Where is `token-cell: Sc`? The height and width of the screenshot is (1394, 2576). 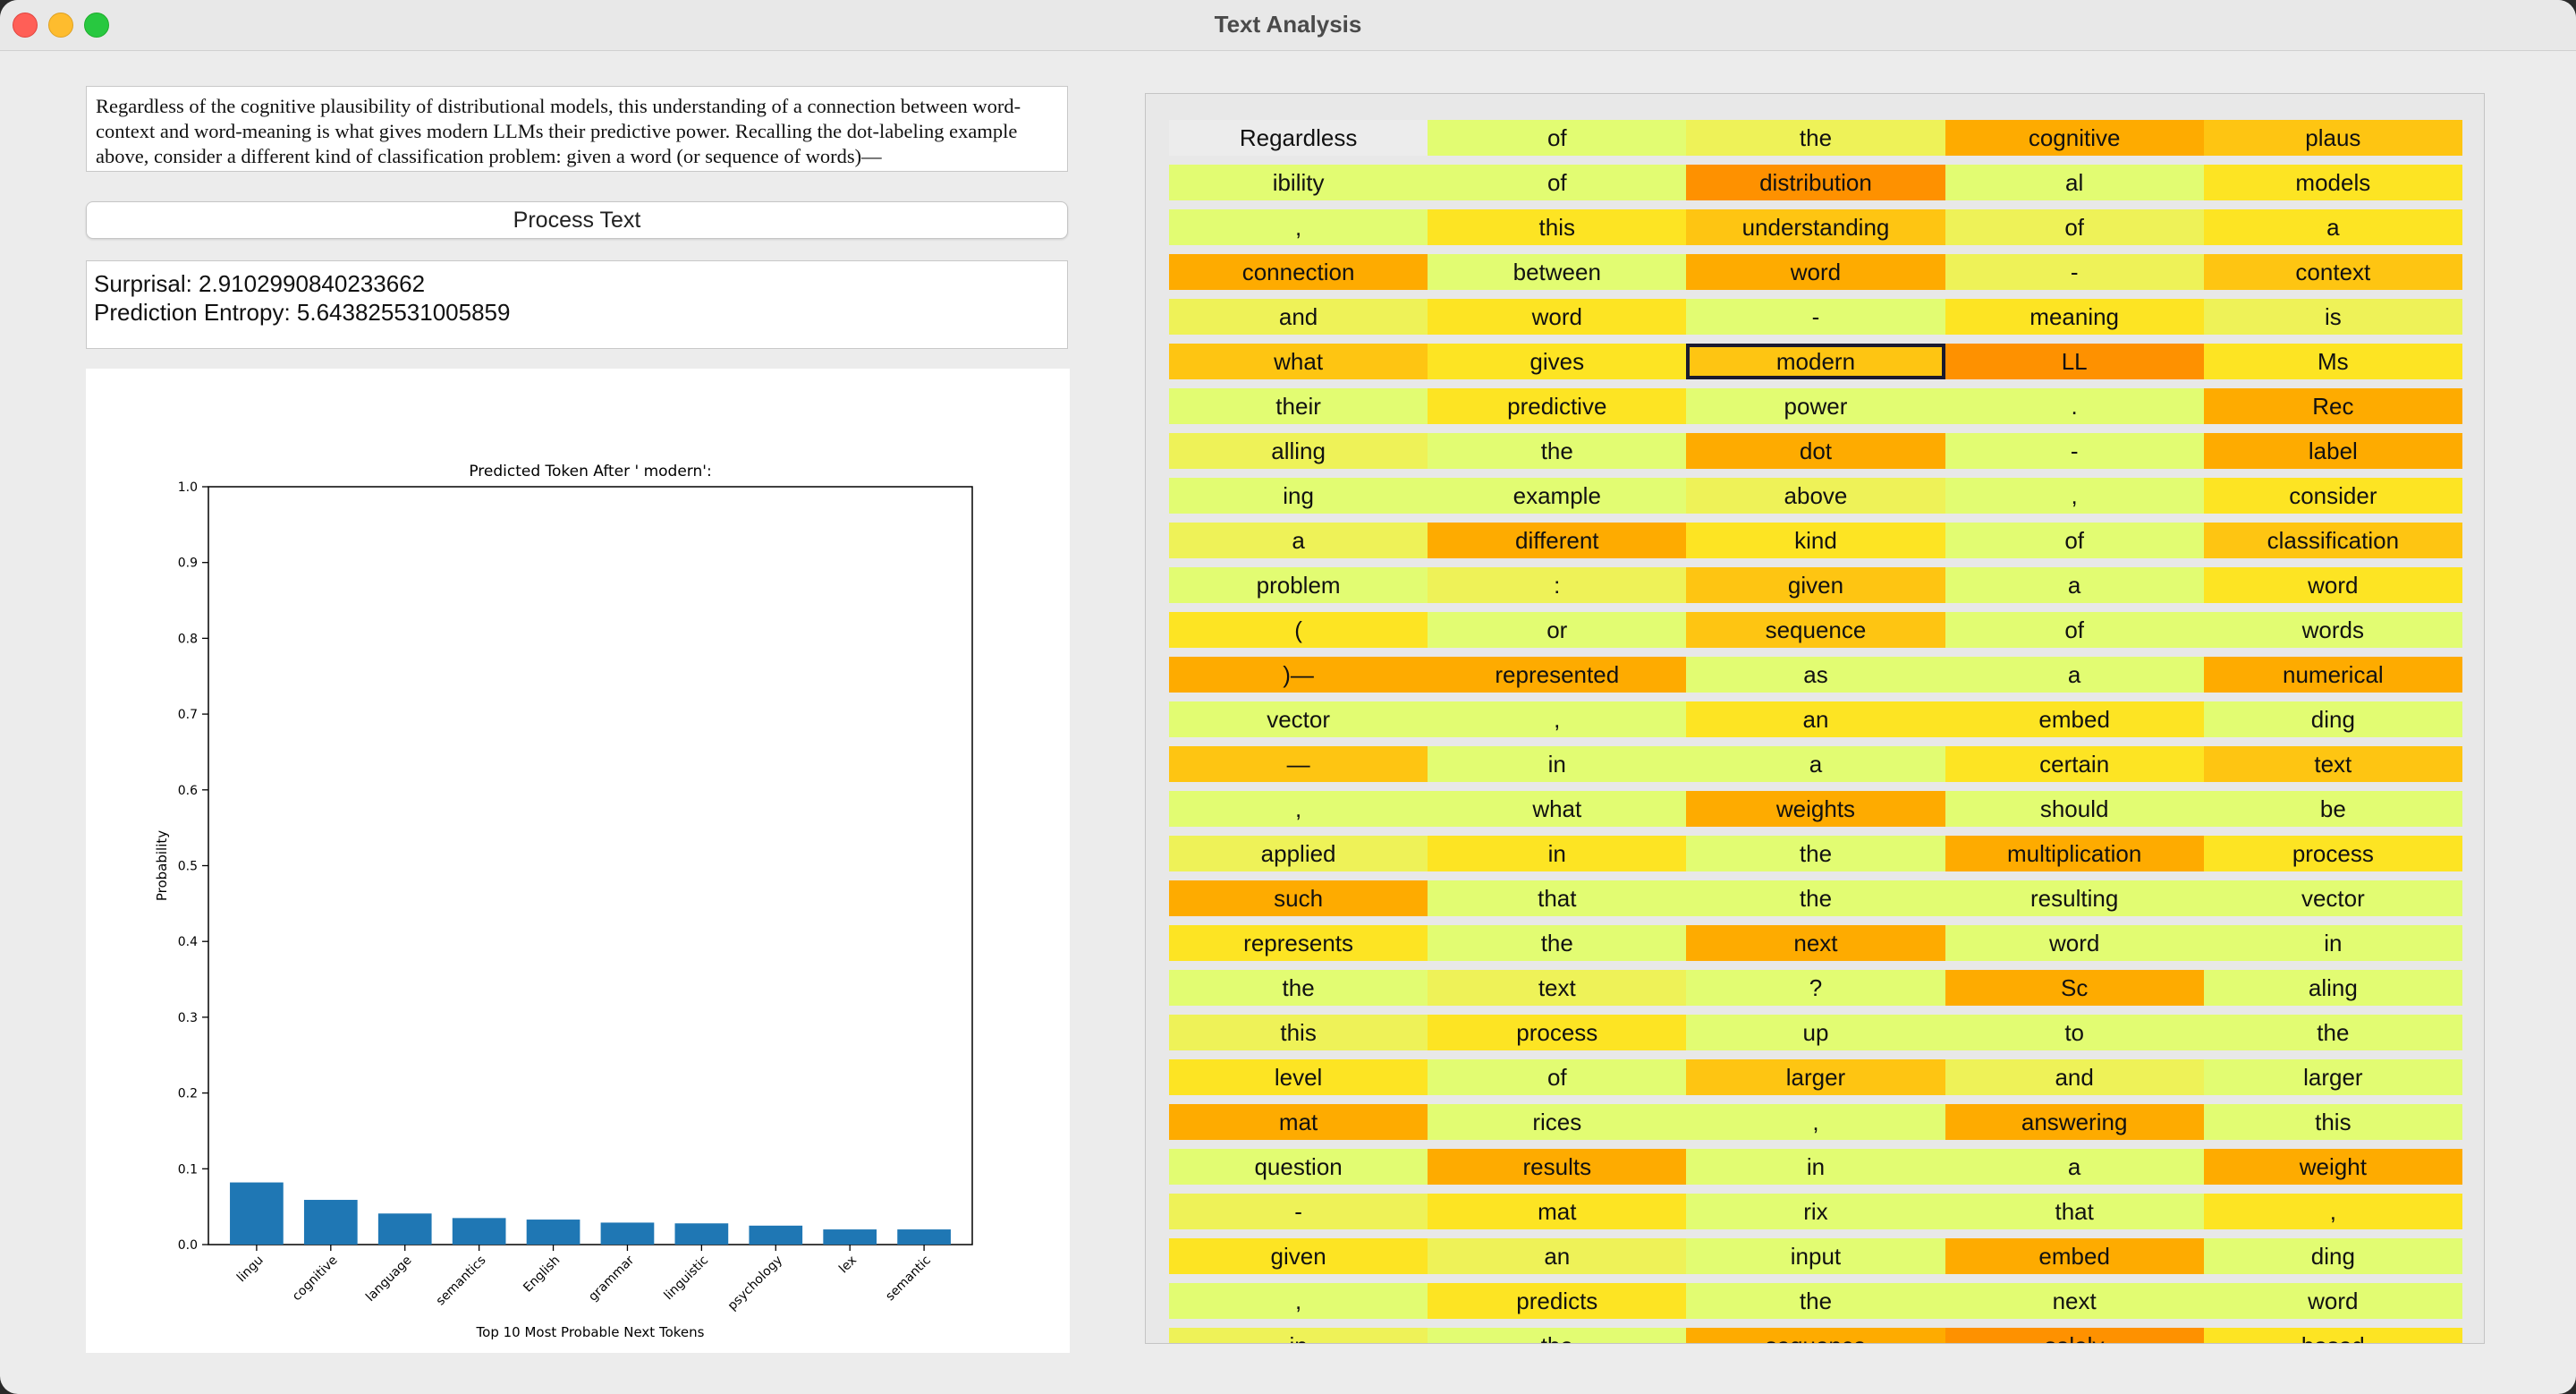 token-cell: Sc is located at coordinates (2074, 988).